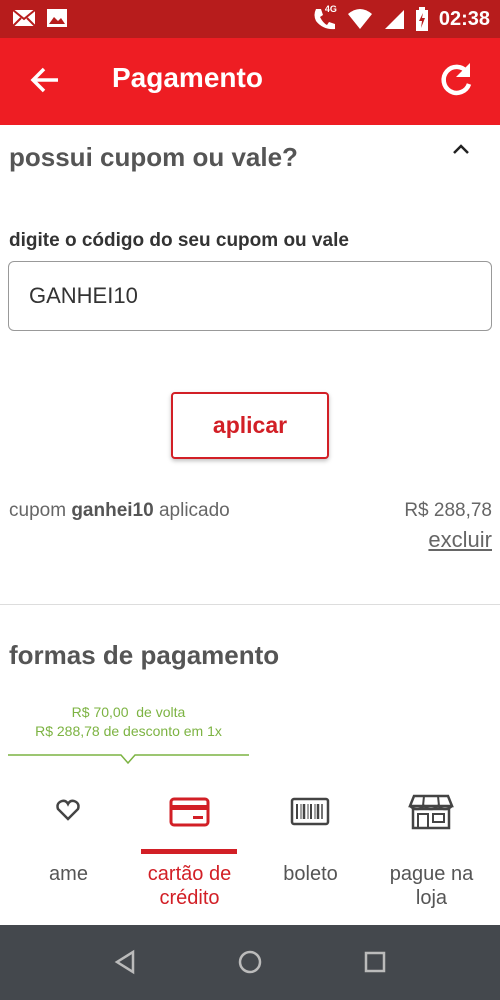 This screenshot has height=1000, width=500. What do you see at coordinates (38, 510) in the screenshot?
I see `applied-prefix: cupom` at bounding box center [38, 510].